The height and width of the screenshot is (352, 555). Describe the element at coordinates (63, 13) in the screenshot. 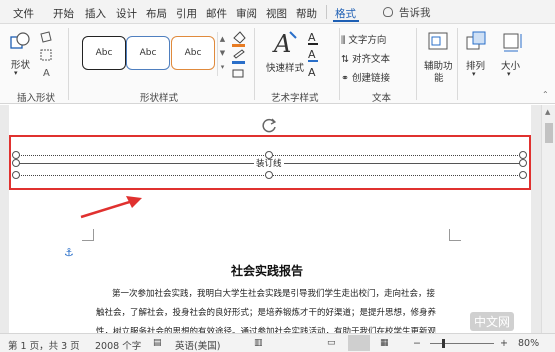

I see `tab-home: 开始` at that location.